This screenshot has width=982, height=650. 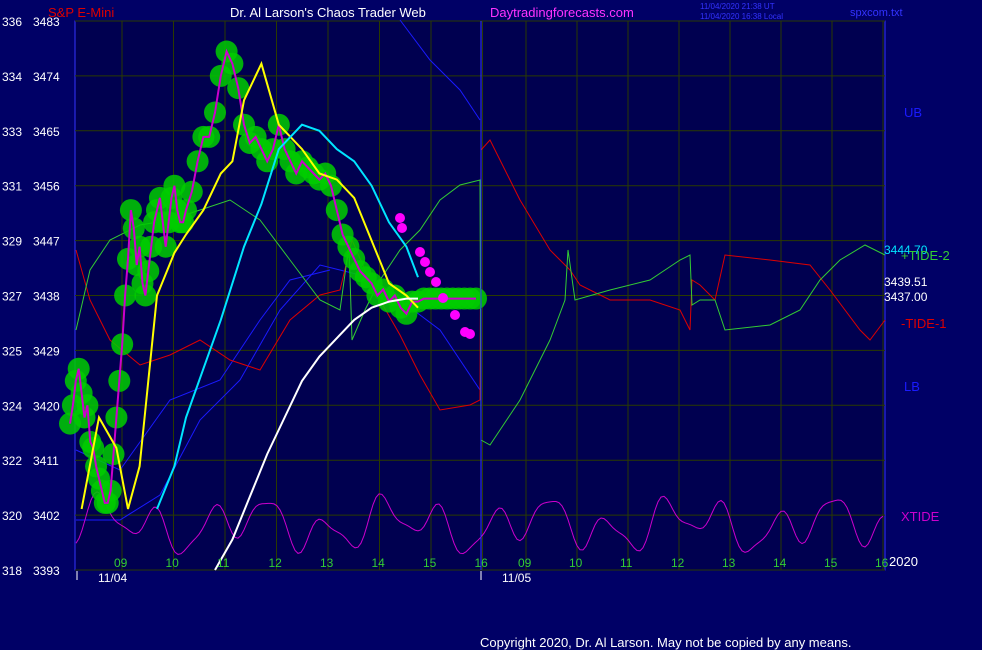 I want to click on tide2-label: +TIDE-2, so click(x=925, y=255).